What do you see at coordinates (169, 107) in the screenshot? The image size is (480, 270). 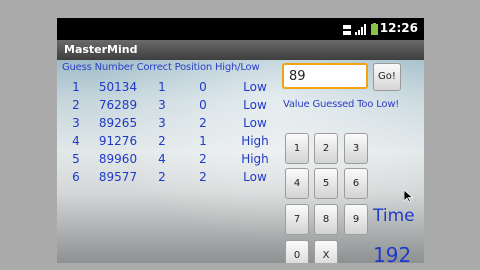 I see `table-row: 2 76289 3 0 Low` at bounding box center [169, 107].